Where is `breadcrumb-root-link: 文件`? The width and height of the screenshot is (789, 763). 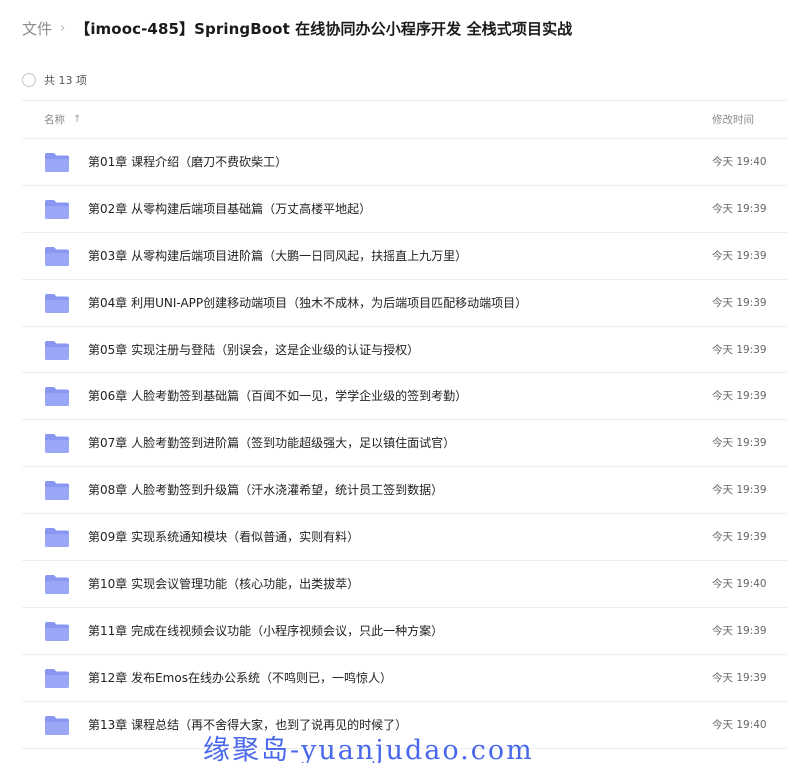 breadcrumb-root-link: 文件 is located at coordinates (37, 28).